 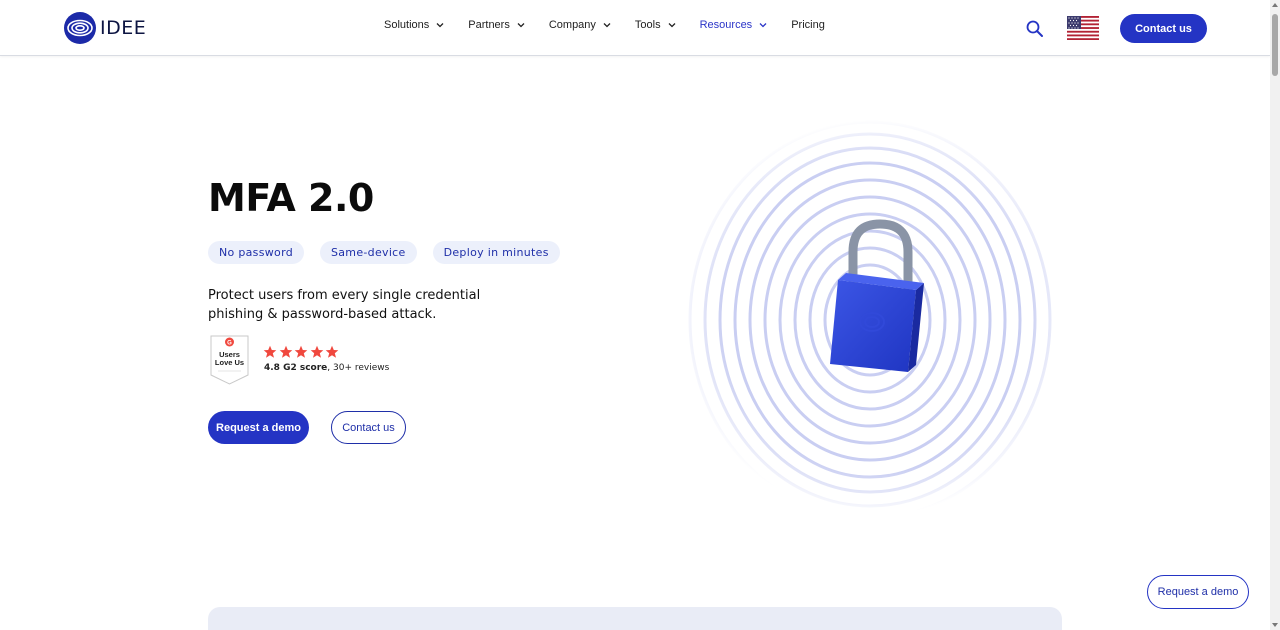 I want to click on chip-same-device: Same-device, so click(x=368, y=252).